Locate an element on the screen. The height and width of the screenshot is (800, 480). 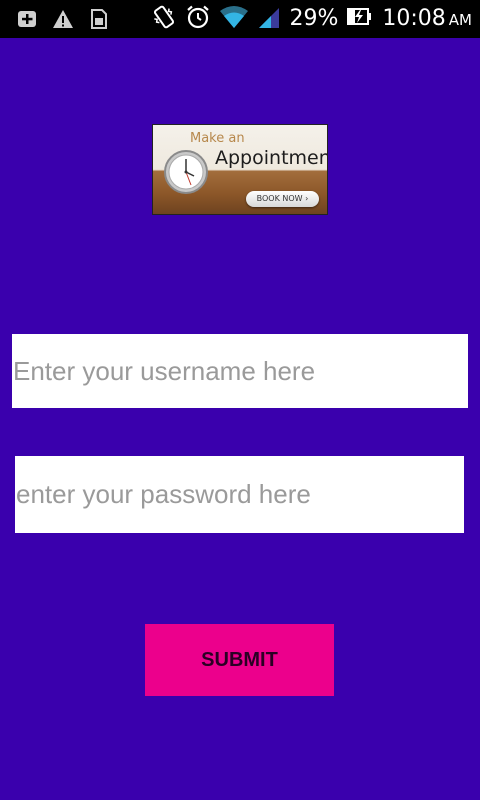
clock-icon is located at coordinates (186, 174).